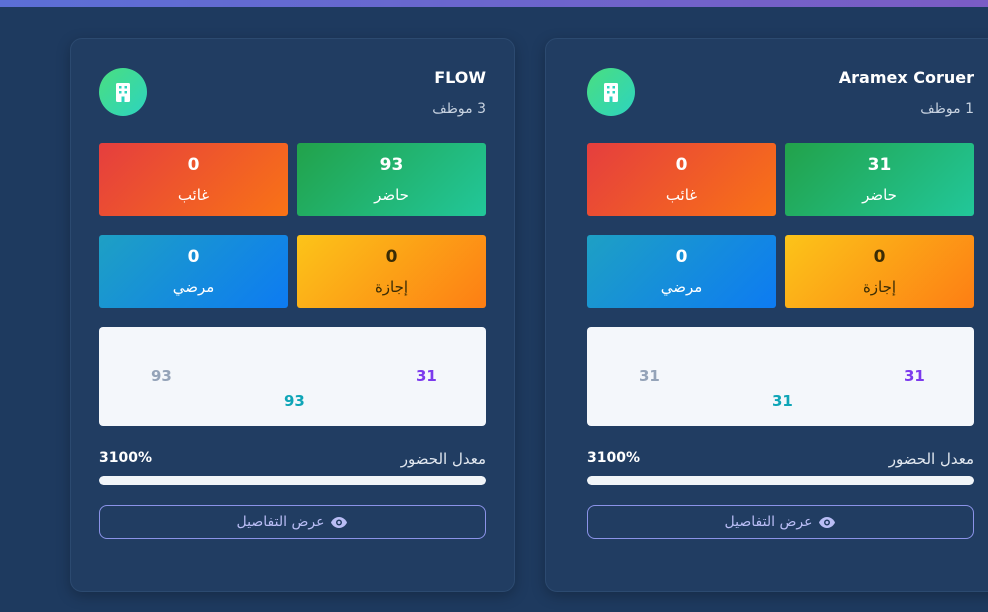 The image size is (988, 612). I want to click on company-name: FLOW, so click(460, 77).